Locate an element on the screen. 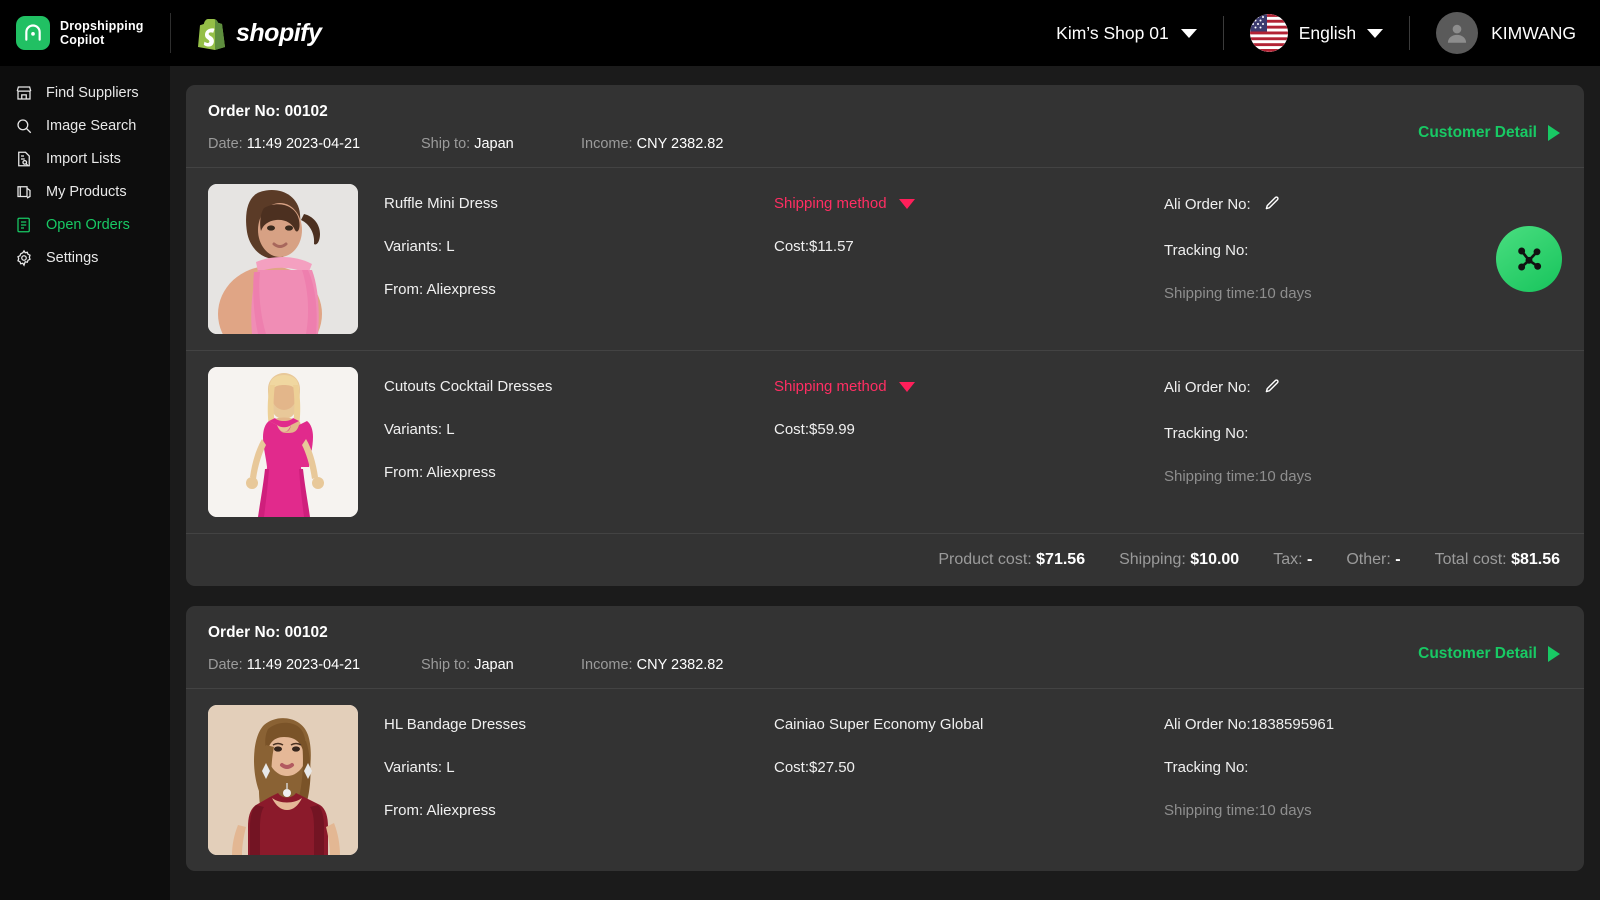 The width and height of the screenshot is (1600, 900). sidebar-item-open-orders: Open Orders is located at coordinates (85, 224).